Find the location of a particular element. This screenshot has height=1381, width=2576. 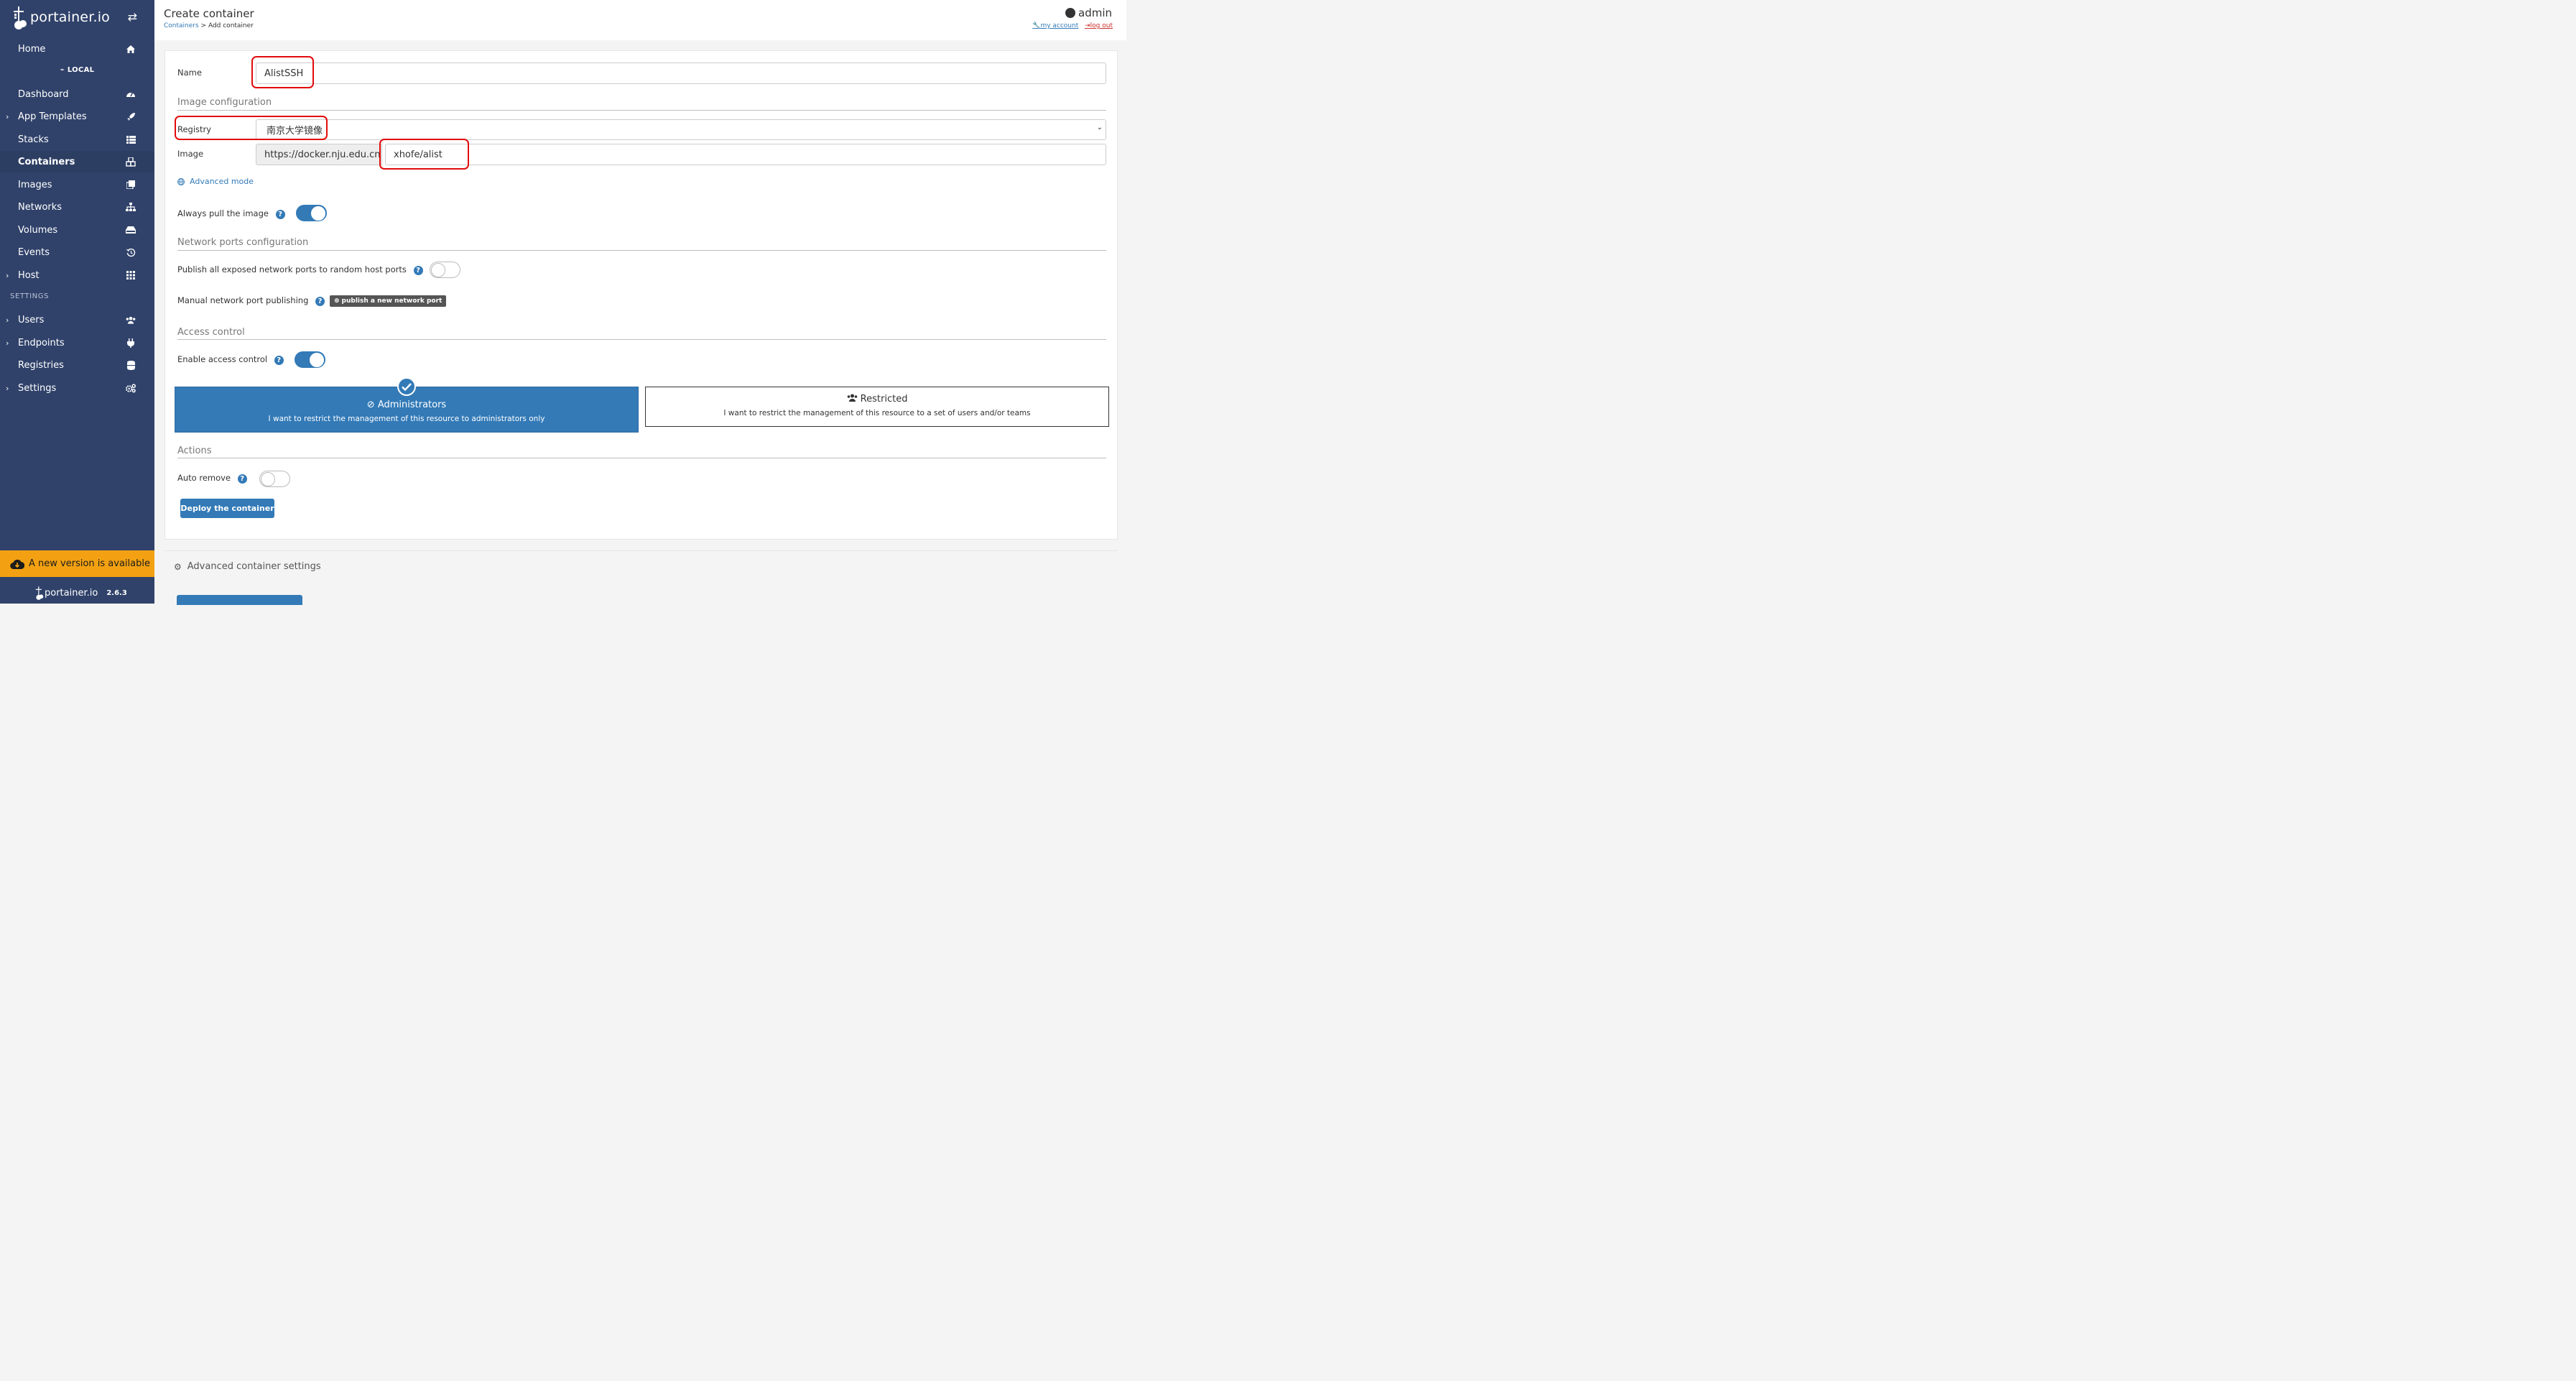

sidebar-item-label: Stacks is located at coordinates (33, 139).